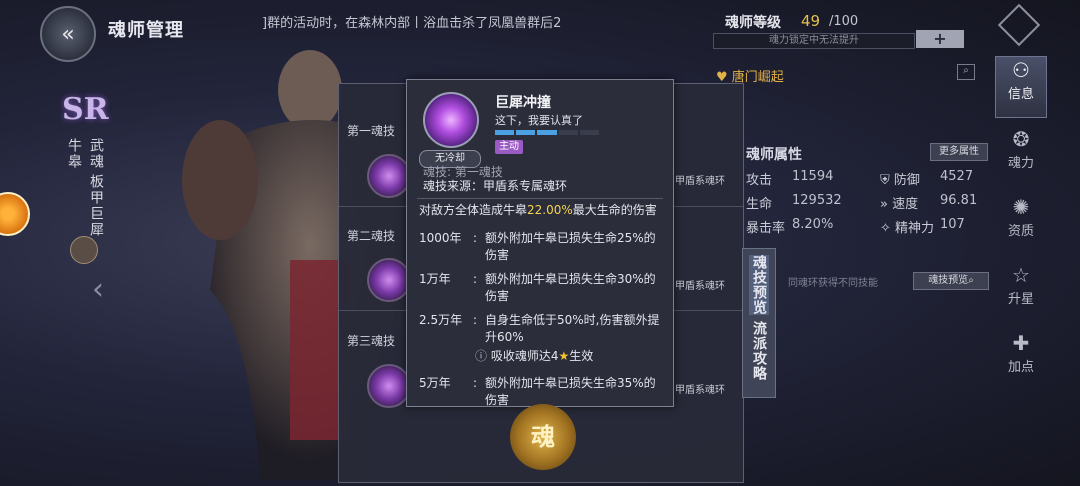  Describe the element at coordinates (722, 77) in the screenshot. I see `heart-icon: ♥` at that location.